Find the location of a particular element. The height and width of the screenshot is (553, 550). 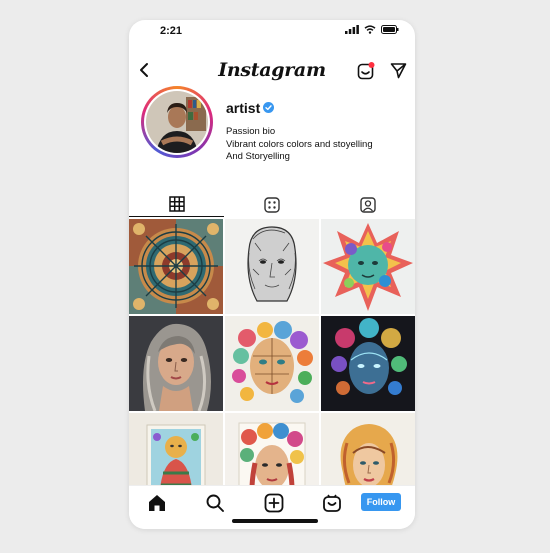

status-icons is located at coordinates (372, 29).